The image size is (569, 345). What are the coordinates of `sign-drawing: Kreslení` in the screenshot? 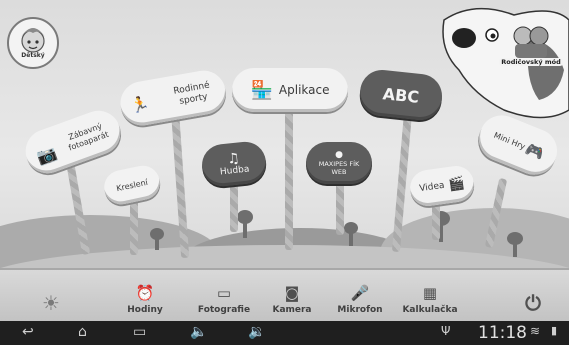 It's located at (132, 185).